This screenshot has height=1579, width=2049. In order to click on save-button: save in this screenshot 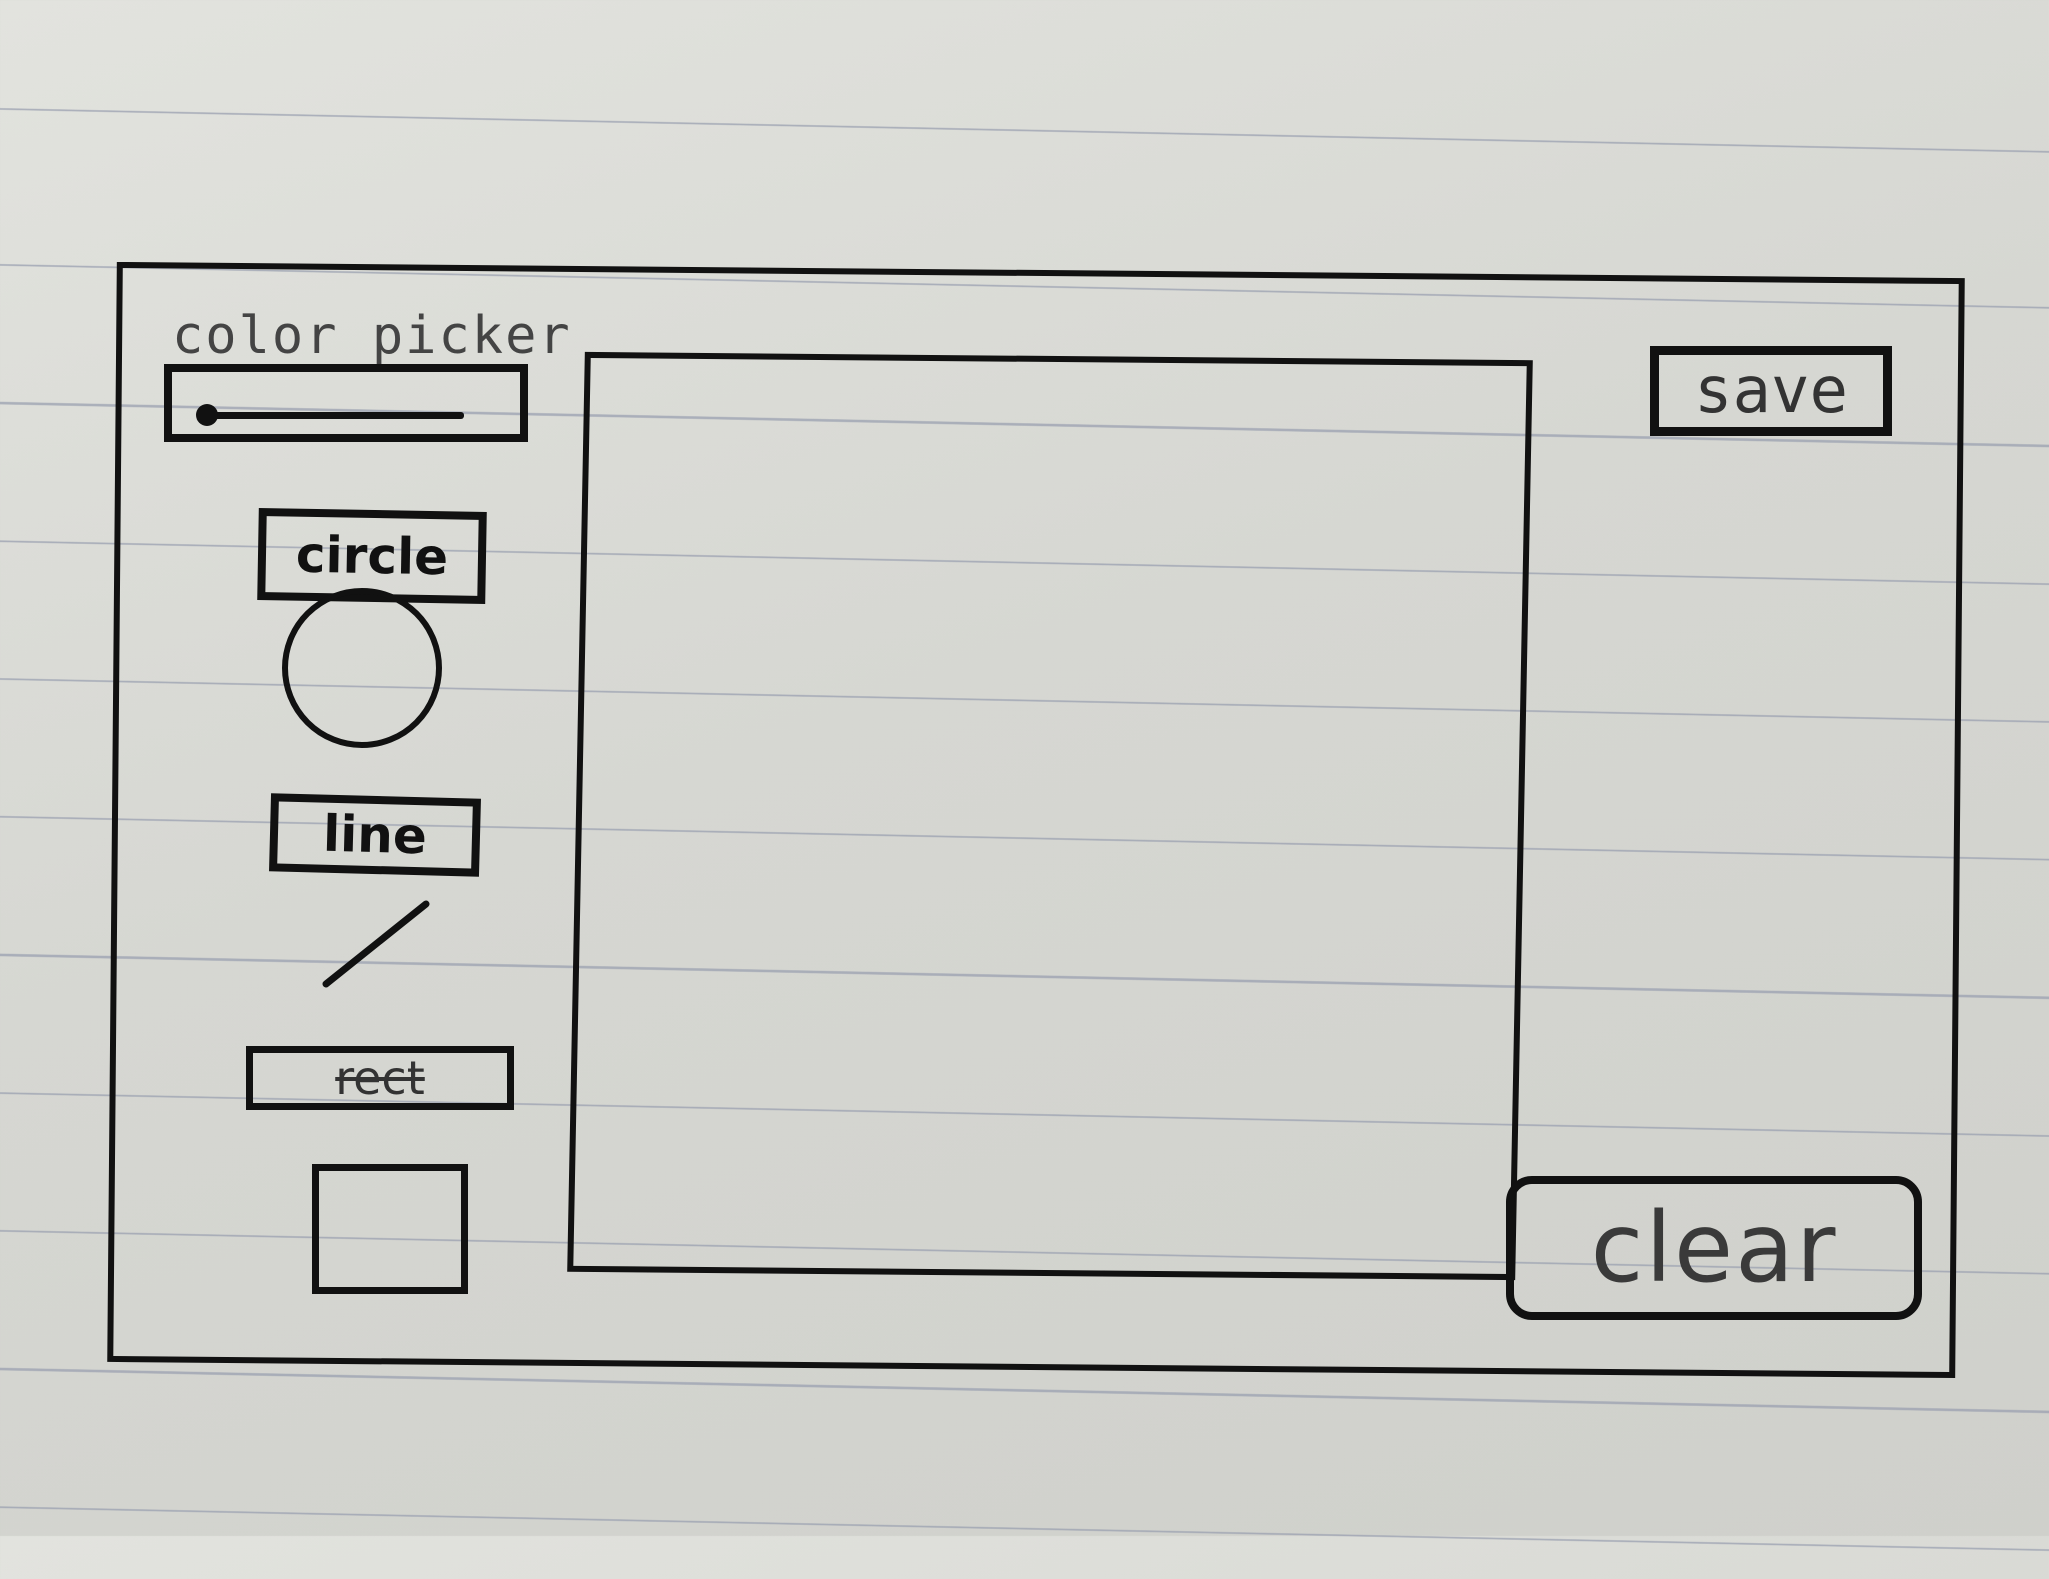, I will do `click(1771, 391)`.